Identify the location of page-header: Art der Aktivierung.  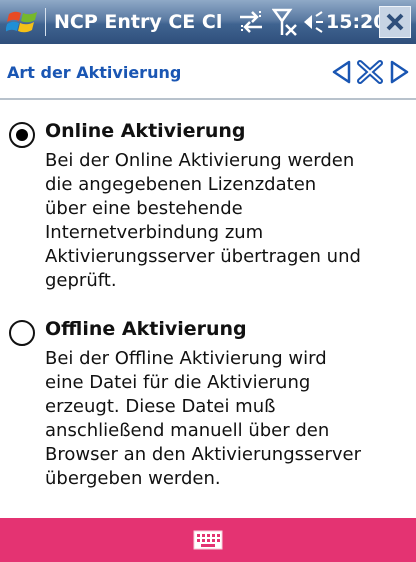
(208, 72).